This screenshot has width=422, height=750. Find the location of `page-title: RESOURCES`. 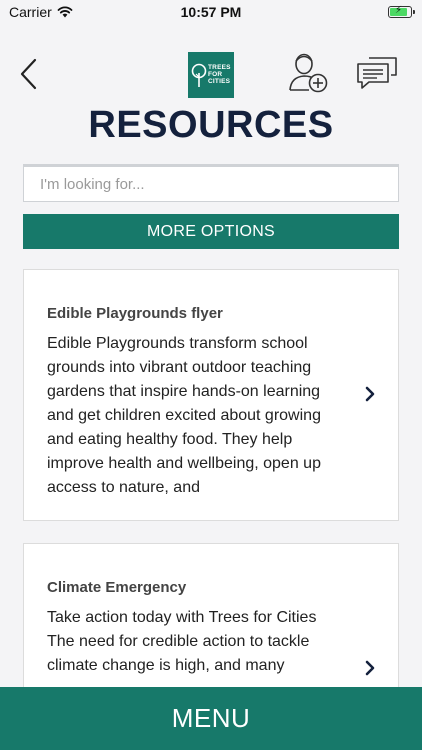

page-title: RESOURCES is located at coordinates (211, 125).